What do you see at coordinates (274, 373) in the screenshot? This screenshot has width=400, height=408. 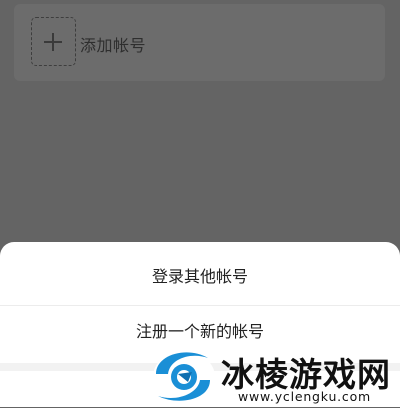 I see `watermark: 冰棱游戏网 www.yclengku.com` at bounding box center [274, 373].